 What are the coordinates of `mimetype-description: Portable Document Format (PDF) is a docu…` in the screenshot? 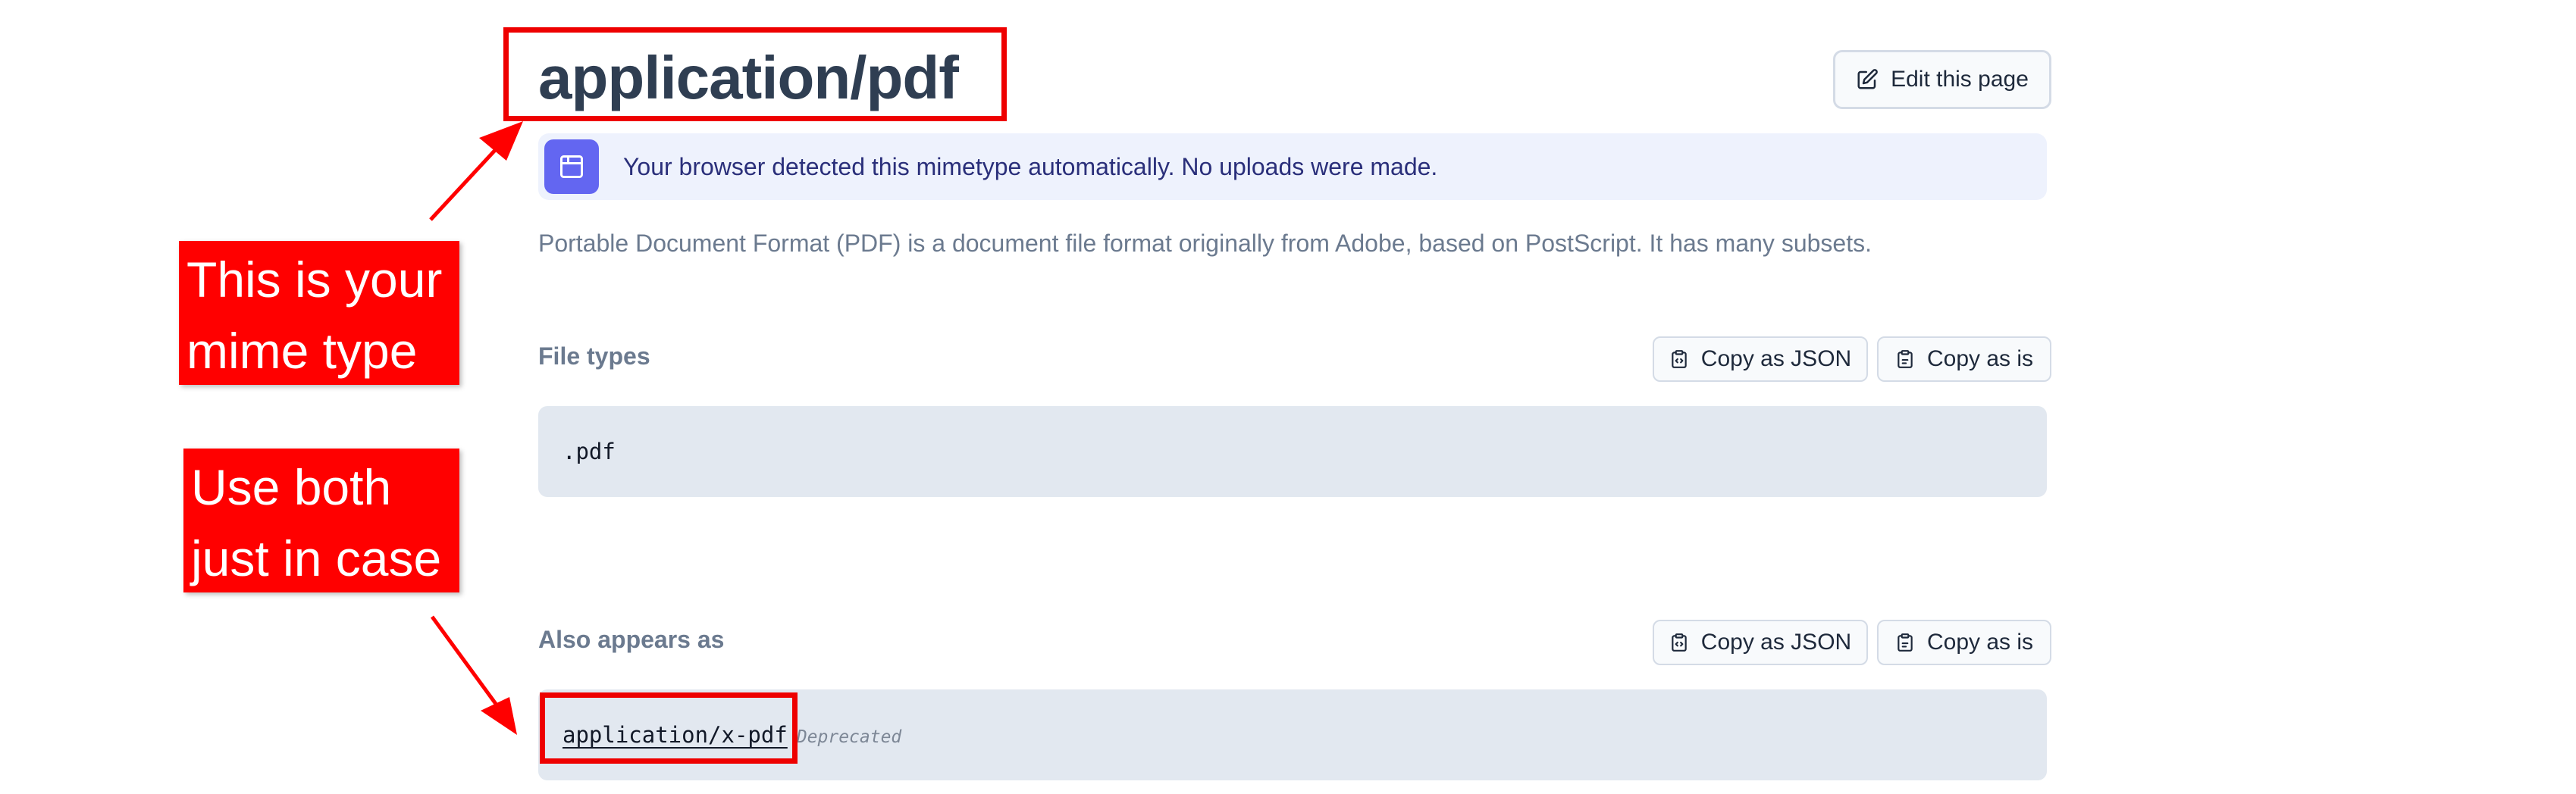 It's located at (1205, 243).